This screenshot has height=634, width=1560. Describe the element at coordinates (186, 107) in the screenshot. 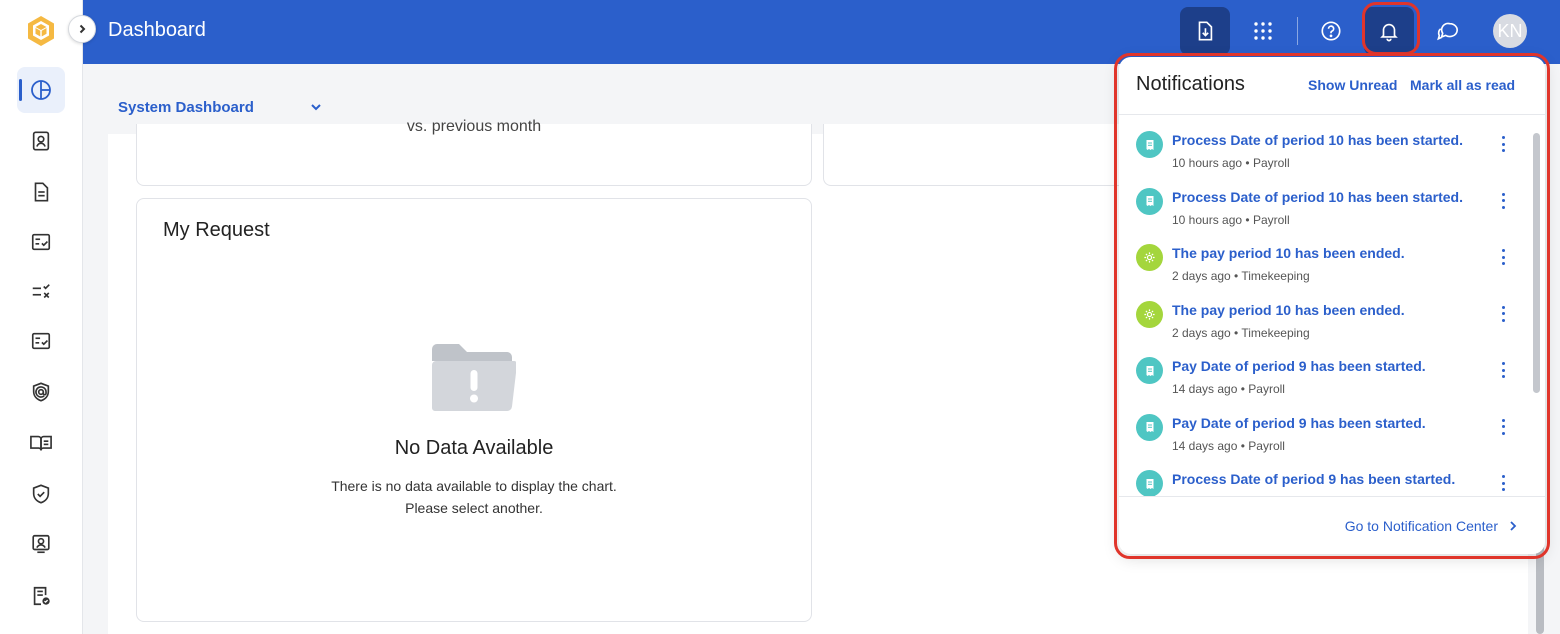

I see `dashboard-select-value: System Dashboard` at that location.